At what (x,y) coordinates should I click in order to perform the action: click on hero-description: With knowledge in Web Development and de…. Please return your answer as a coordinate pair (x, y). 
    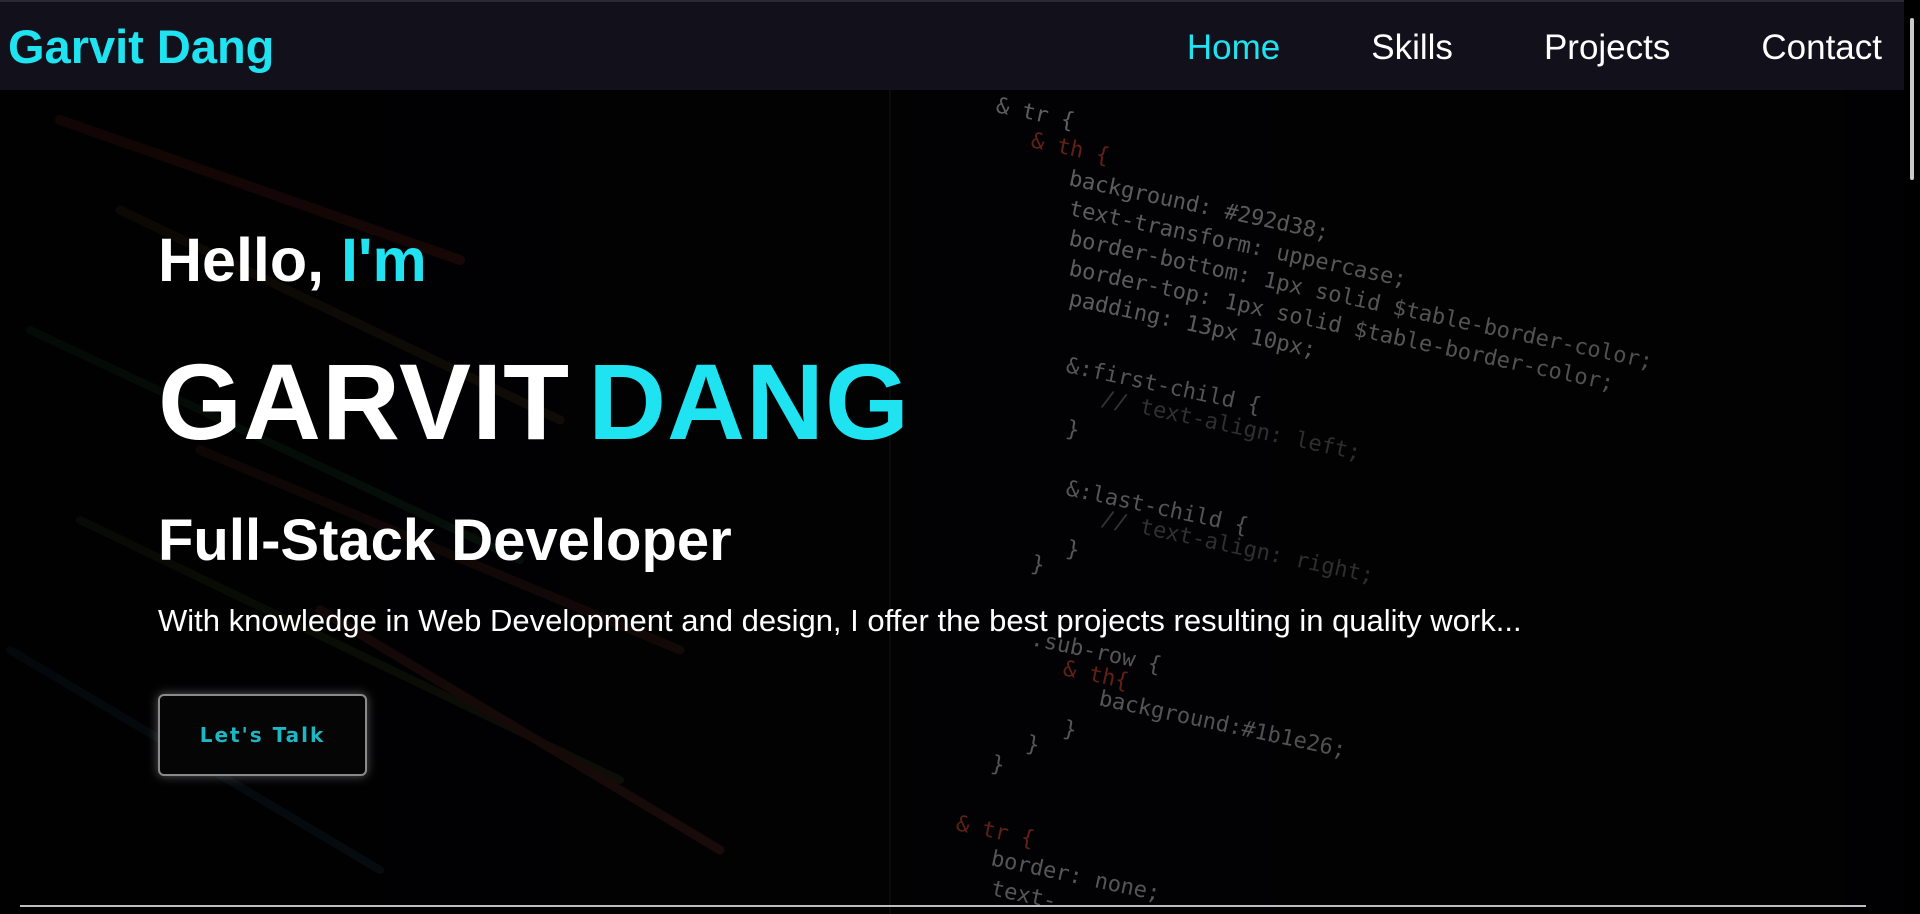
    Looking at the image, I should click on (840, 620).